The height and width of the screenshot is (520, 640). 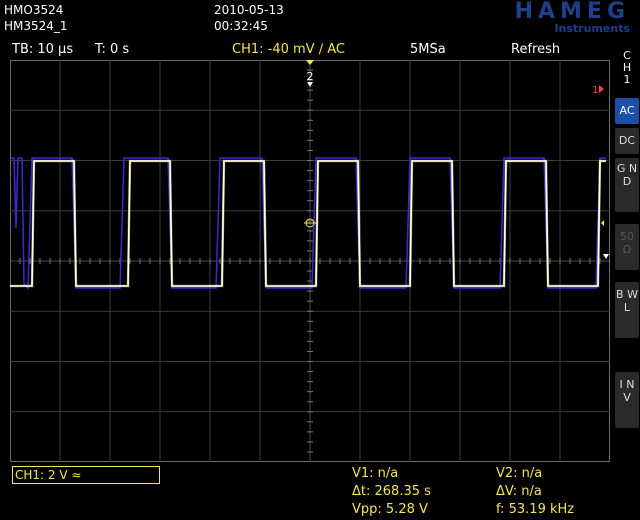 I want to click on trigger-setting: CH1: -40 mV ∕ AC, so click(x=288, y=49).